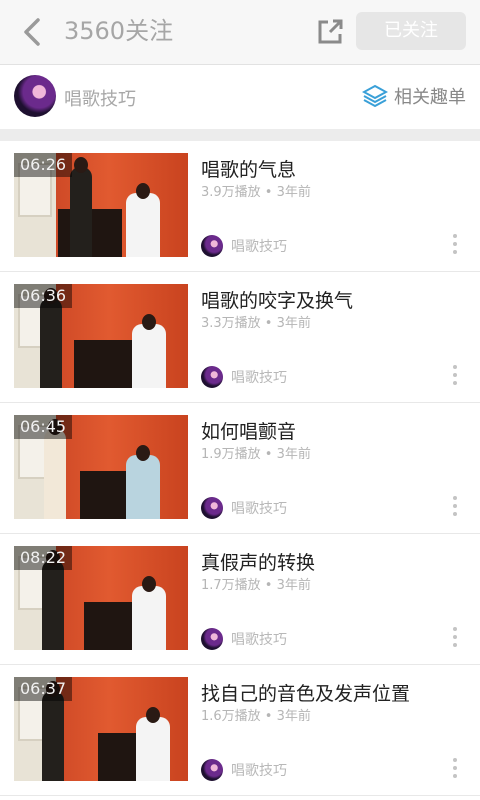  What do you see at coordinates (101, 467) in the screenshot?
I see `video-thumbnail: 06:45` at bounding box center [101, 467].